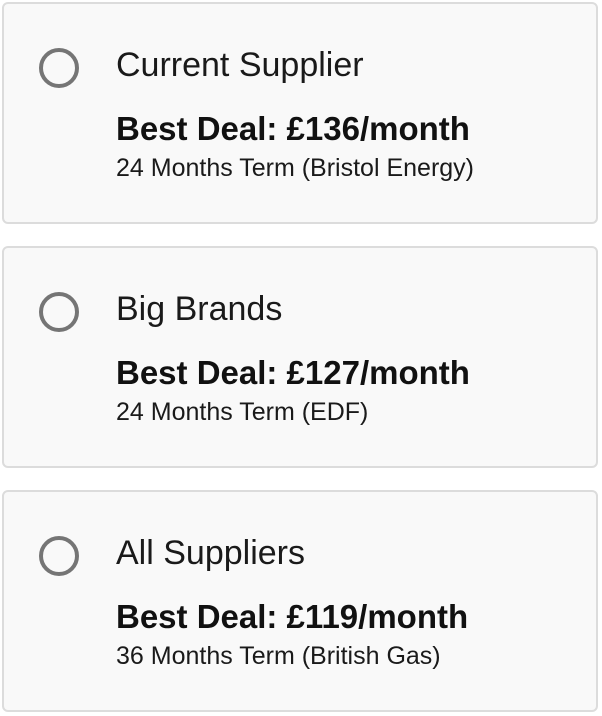 This screenshot has height=716, width=602. What do you see at coordinates (295, 168) in the screenshot?
I see `term-description: 24 Months Term (Bristol Energy)` at bounding box center [295, 168].